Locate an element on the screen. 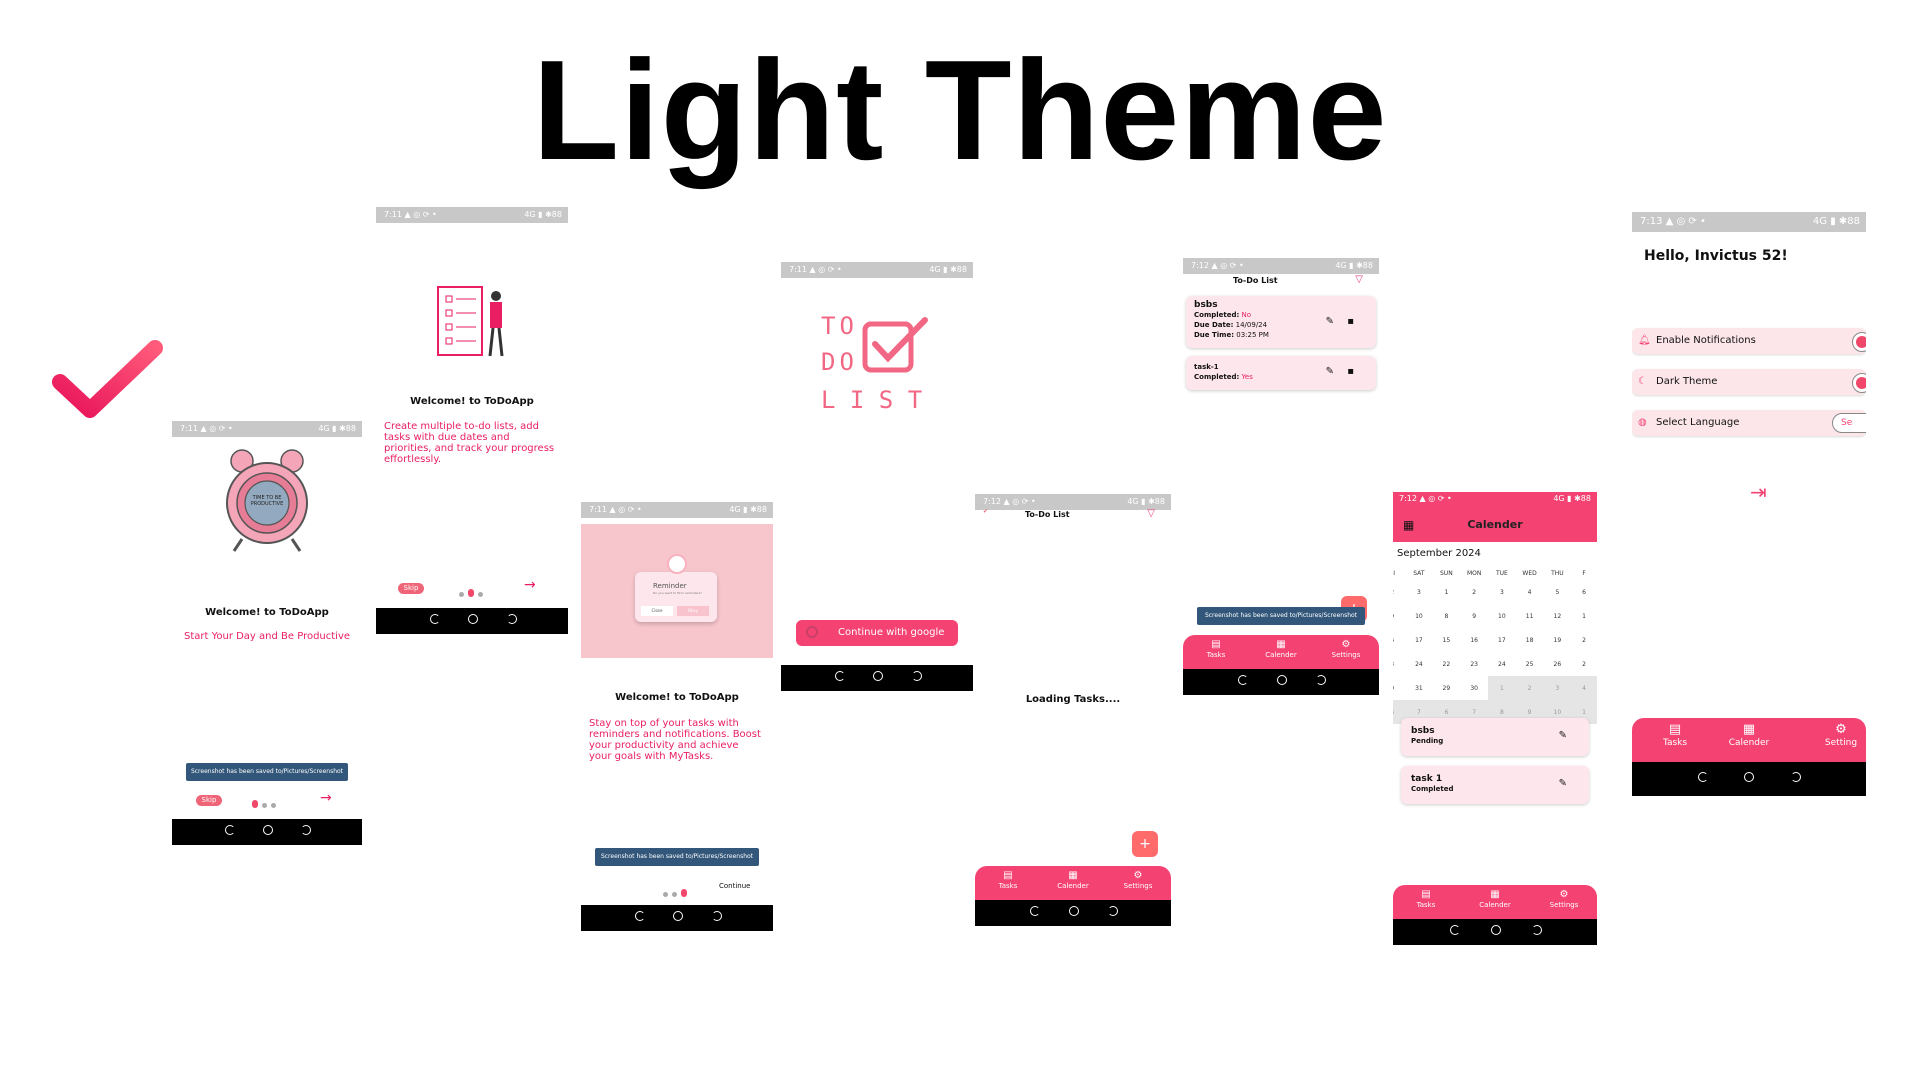  task-card: task 1 Completed ✎ is located at coordinates (1495, 785).